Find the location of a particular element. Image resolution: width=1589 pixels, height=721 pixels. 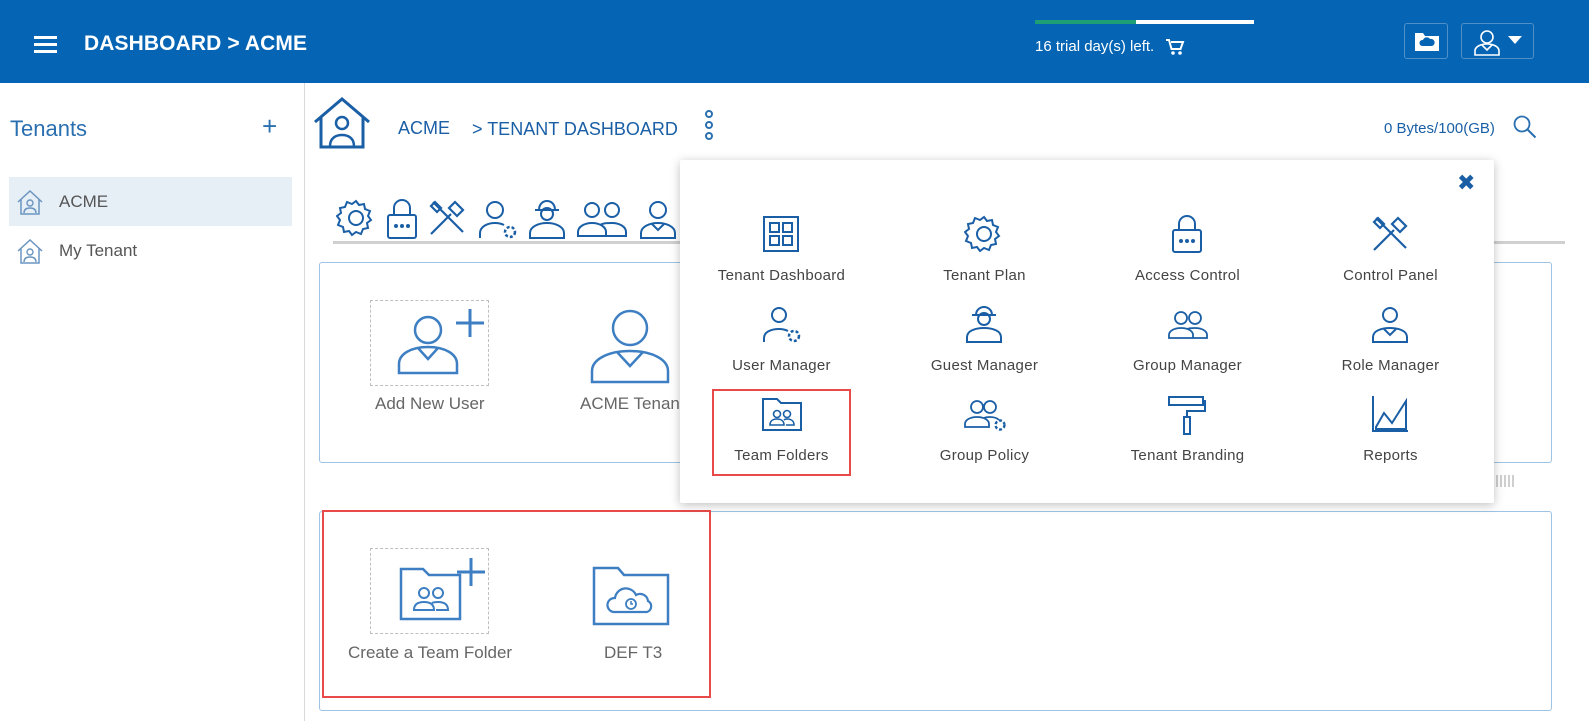

page-title: DASHBOARD > ACME is located at coordinates (196, 43).